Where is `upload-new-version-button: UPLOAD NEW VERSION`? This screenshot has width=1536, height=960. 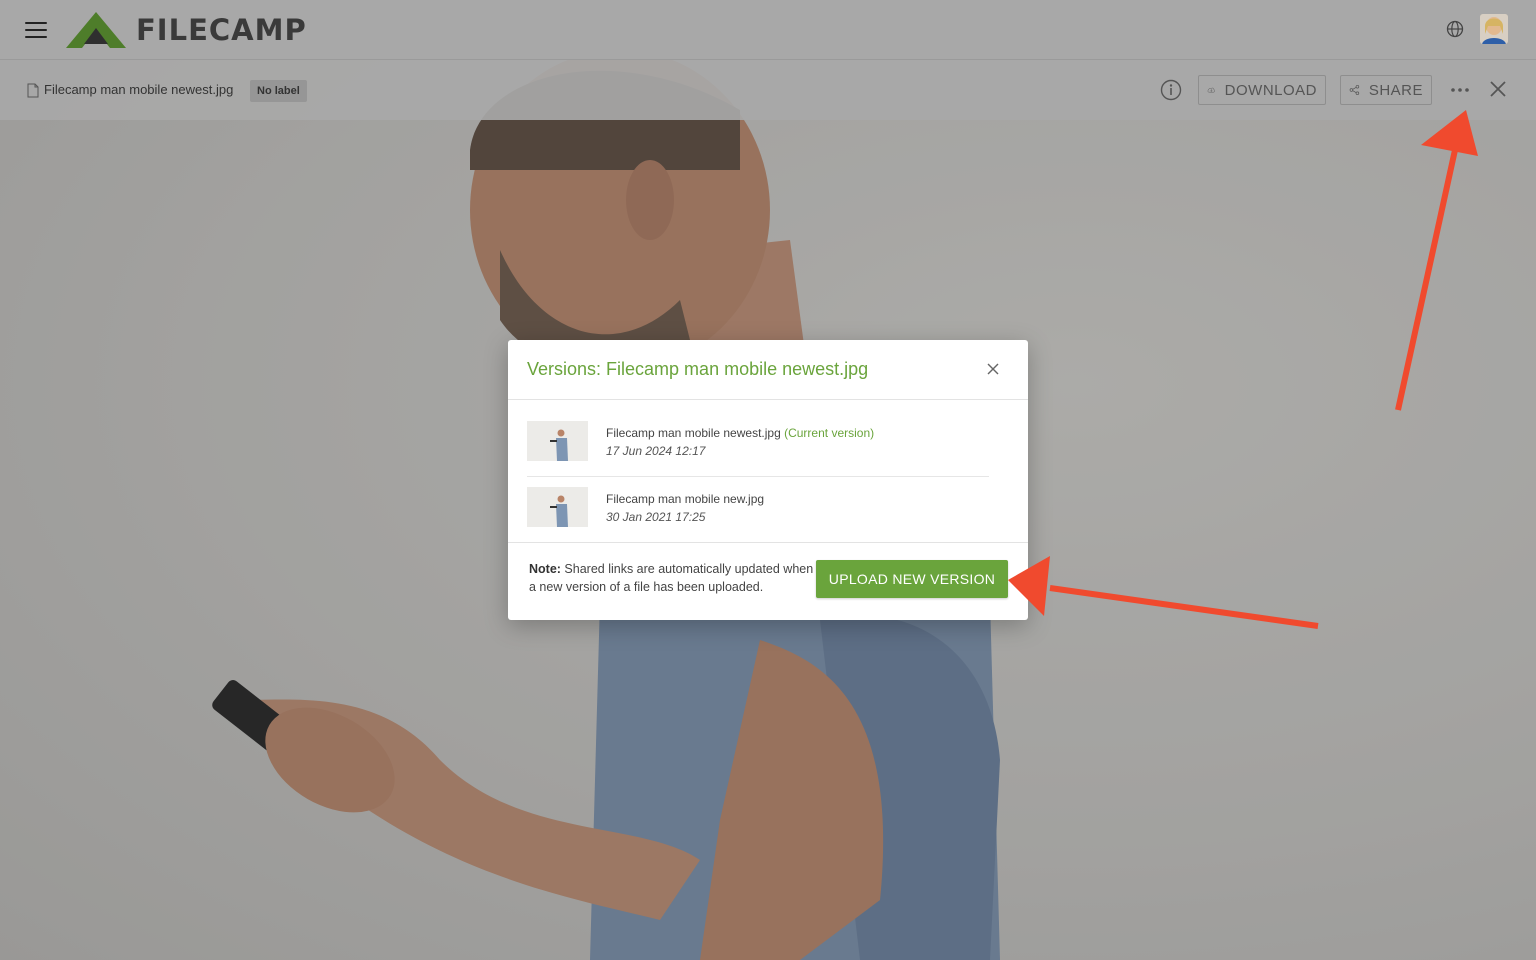
upload-new-version-button: UPLOAD NEW VERSION is located at coordinates (912, 579).